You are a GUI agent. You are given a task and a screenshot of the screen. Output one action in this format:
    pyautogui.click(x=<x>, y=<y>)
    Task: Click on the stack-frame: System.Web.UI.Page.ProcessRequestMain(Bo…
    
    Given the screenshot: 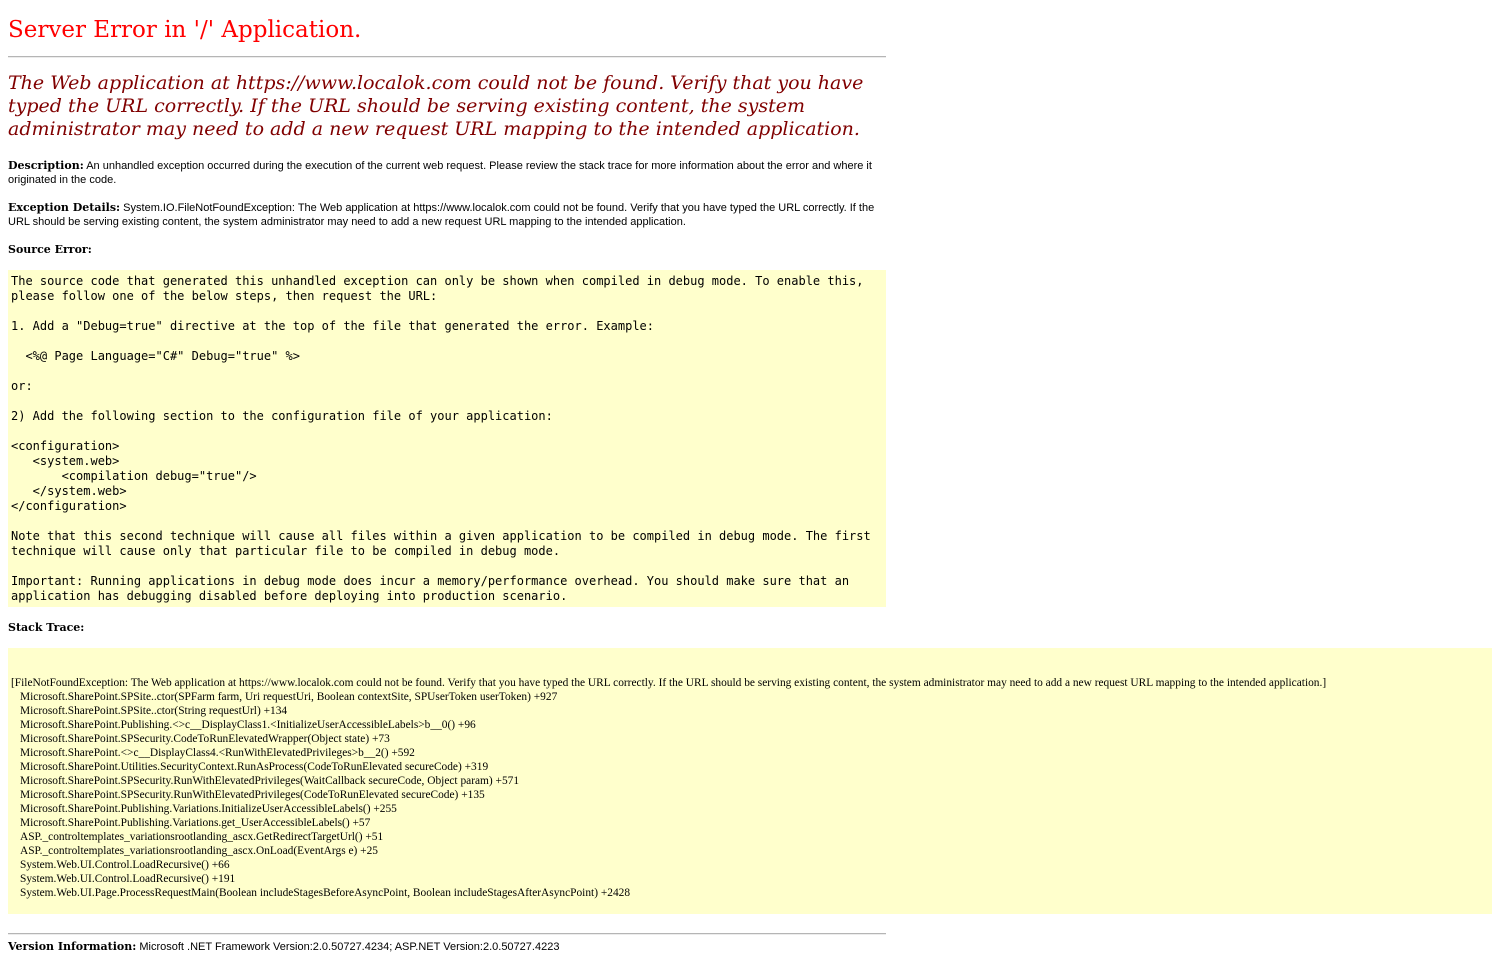 What is the action you would take?
    pyautogui.click(x=325, y=893)
    